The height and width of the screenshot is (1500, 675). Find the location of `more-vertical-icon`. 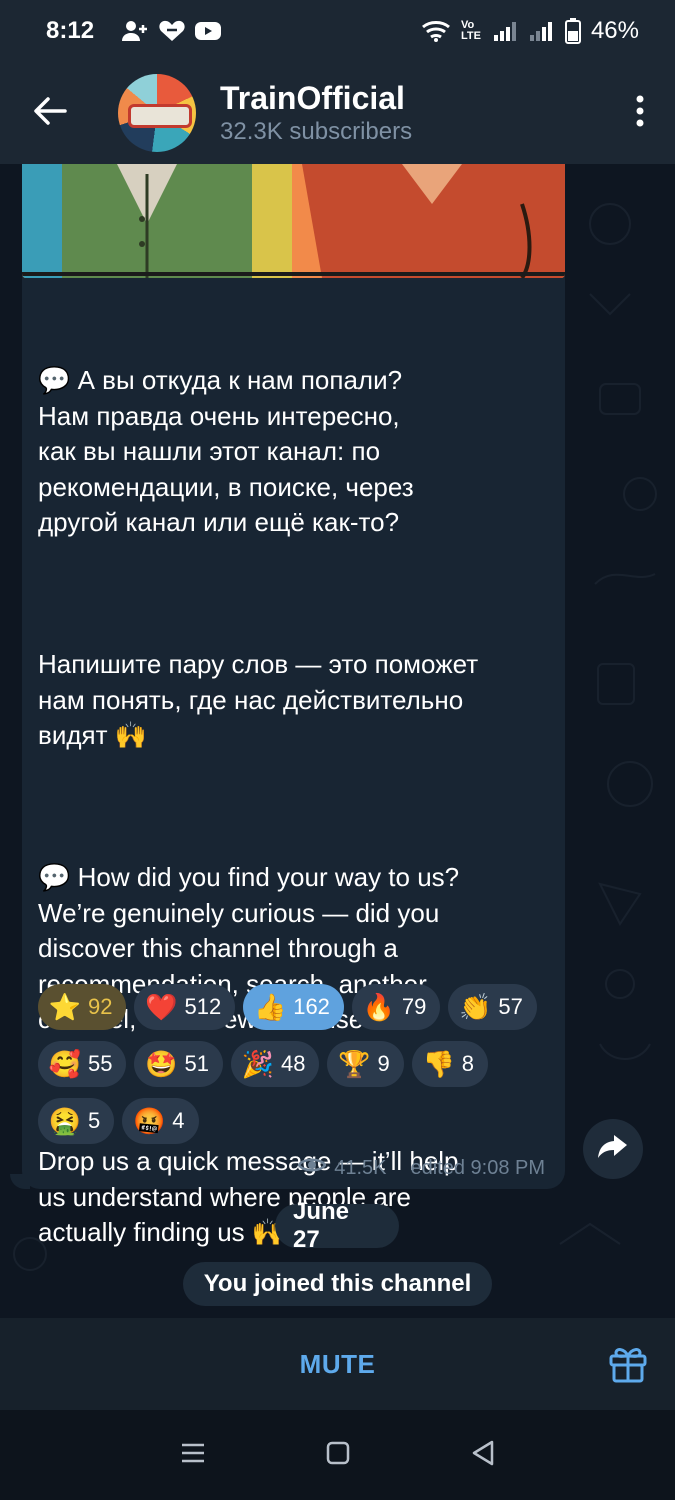

more-vertical-icon is located at coordinates (640, 113).